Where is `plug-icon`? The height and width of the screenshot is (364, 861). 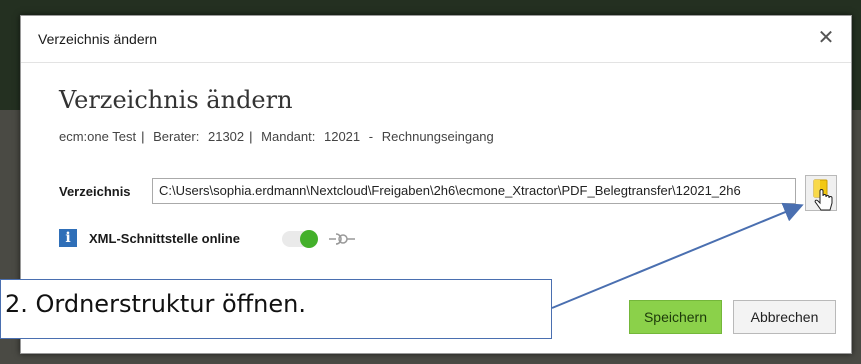
plug-icon is located at coordinates (342, 239).